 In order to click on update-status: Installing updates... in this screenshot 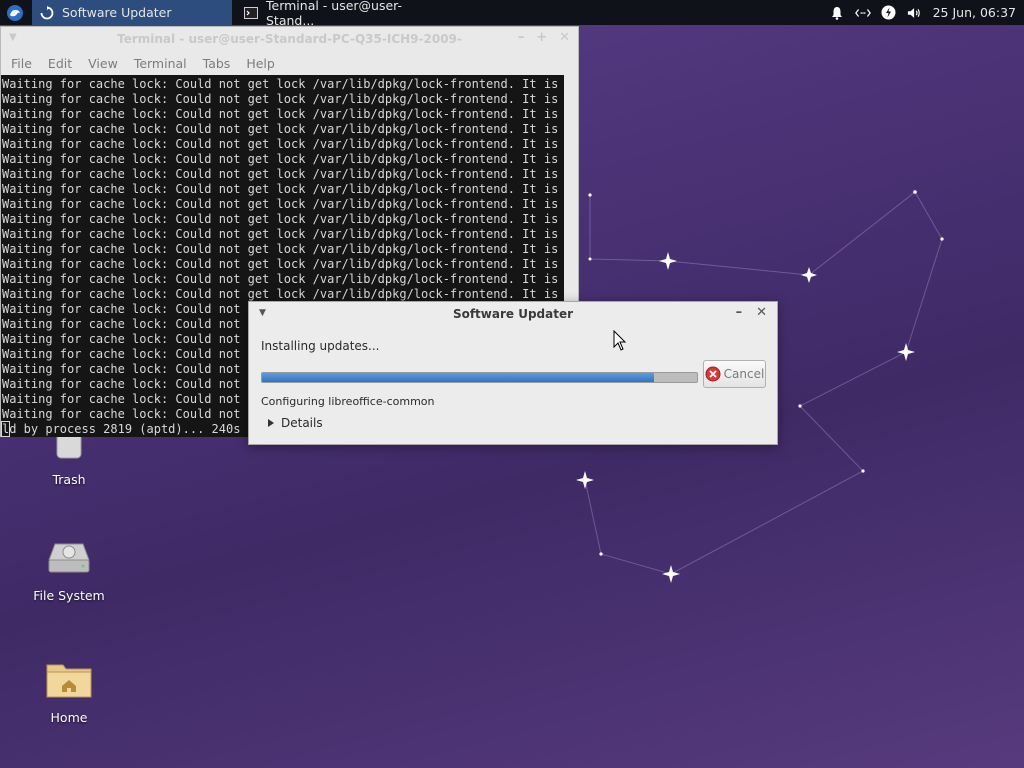, I will do `click(320, 346)`.